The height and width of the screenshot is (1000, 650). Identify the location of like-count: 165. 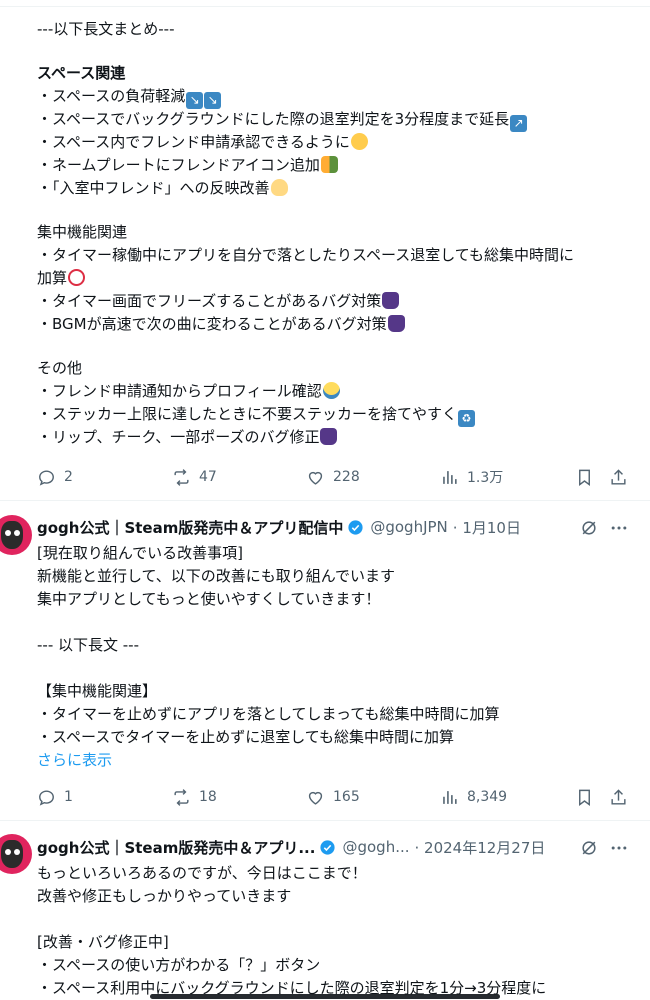
(346, 797).